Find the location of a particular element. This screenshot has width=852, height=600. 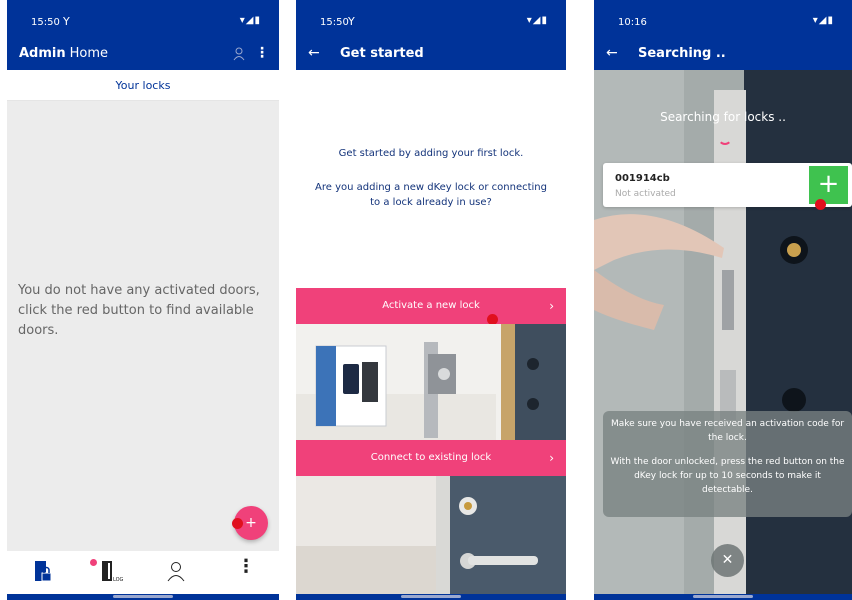

door-illustration is located at coordinates (431, 538).